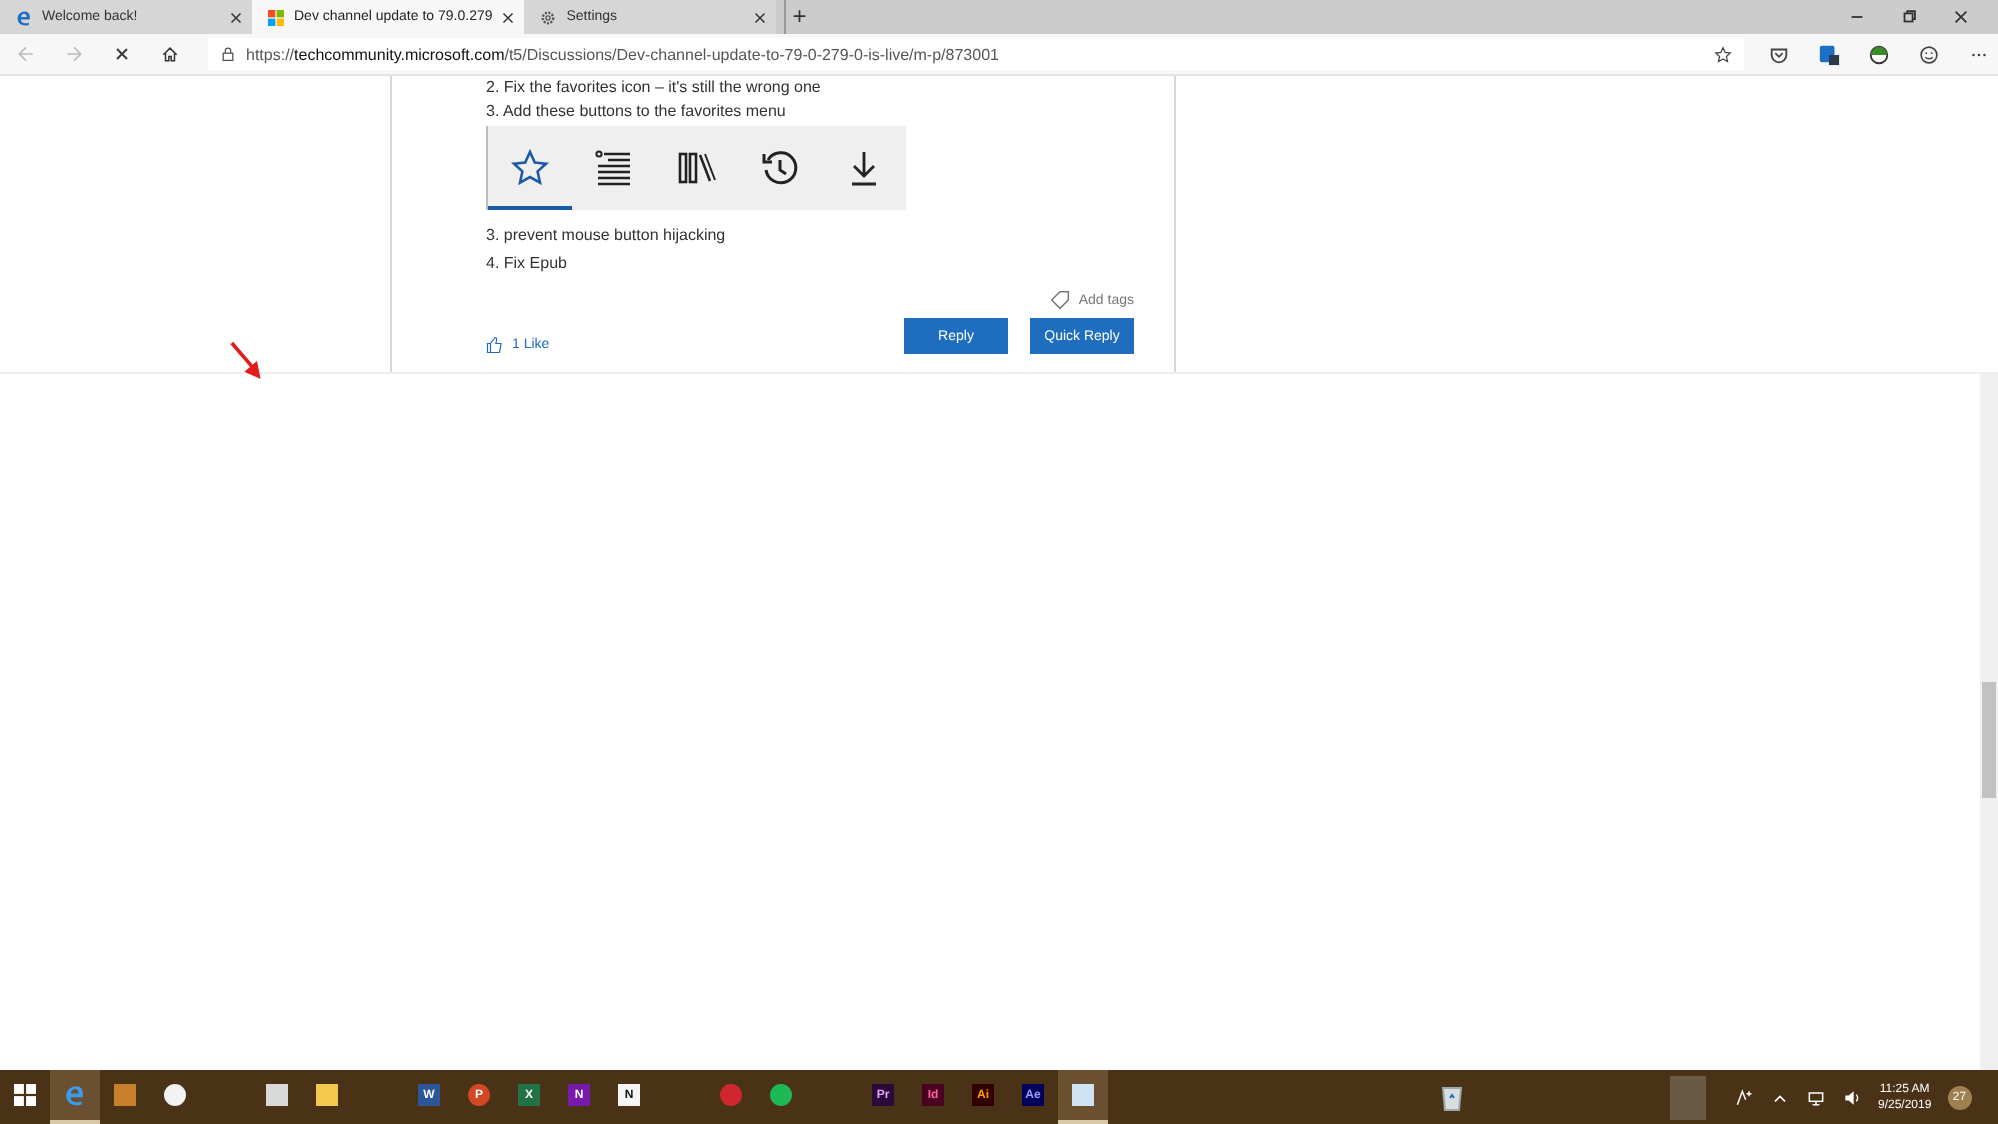 Image resolution: width=1998 pixels, height=1124 pixels. What do you see at coordinates (637, 112) in the screenshot?
I see `post-text: 3. Add these buttons to the favorites menu` at bounding box center [637, 112].